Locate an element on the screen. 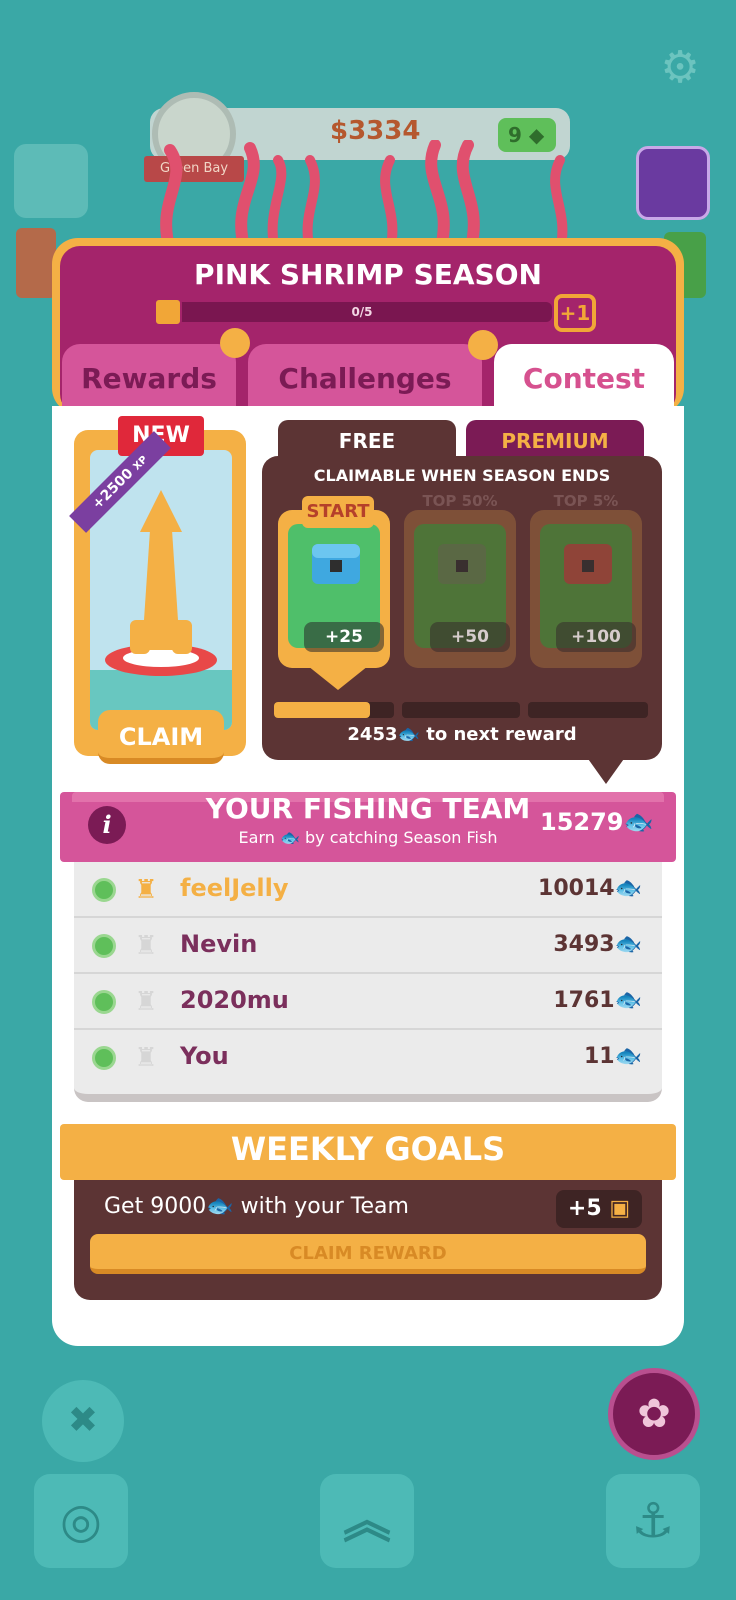 The width and height of the screenshot is (736, 1600). anchor-icon: ⚓ is located at coordinates (653, 1521).